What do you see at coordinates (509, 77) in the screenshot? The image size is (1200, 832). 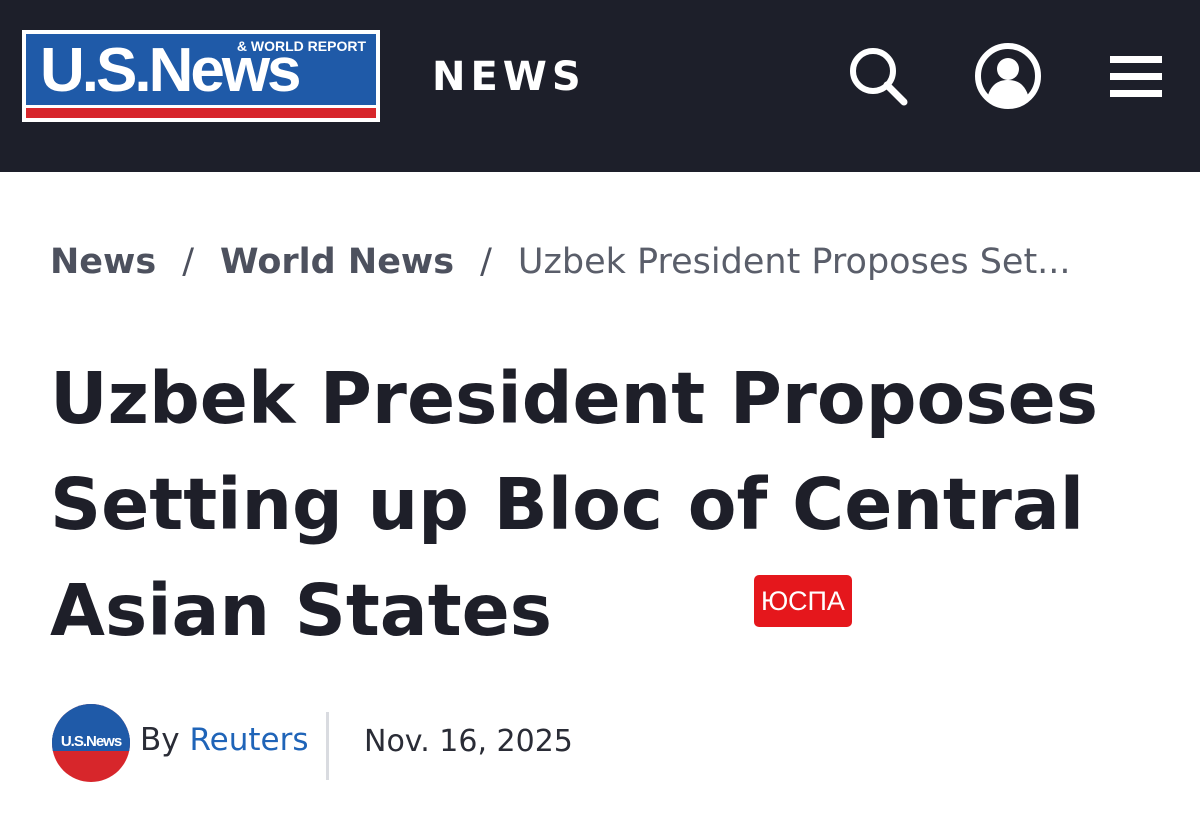 I see `section-title: NEWS` at bounding box center [509, 77].